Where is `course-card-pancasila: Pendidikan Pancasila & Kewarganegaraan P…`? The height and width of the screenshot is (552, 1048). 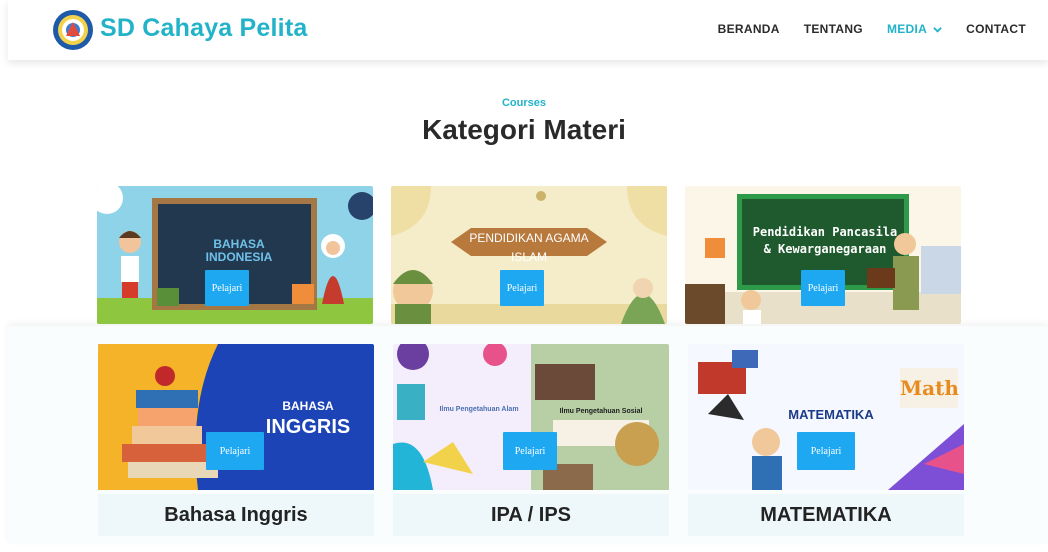 course-card-pancasila: Pendidikan Pancasila & Kewarganegaraan P… is located at coordinates (823, 255).